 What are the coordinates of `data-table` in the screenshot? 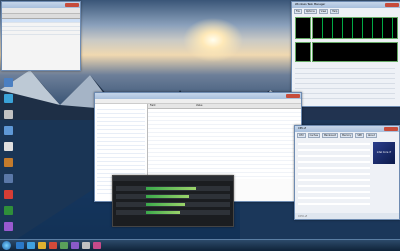 It's located at (41, 27).